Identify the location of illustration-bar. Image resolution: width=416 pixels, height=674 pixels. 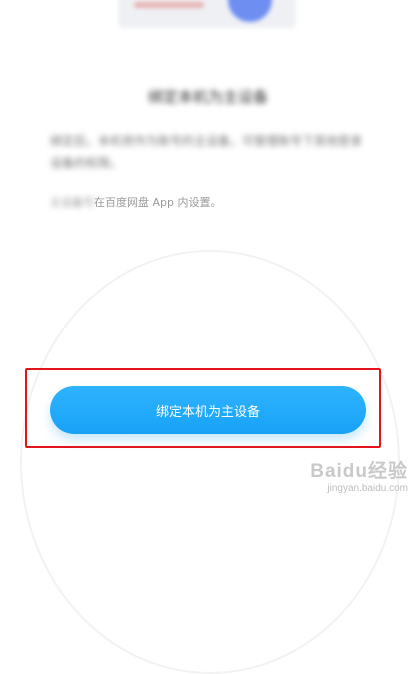
(169, 5).